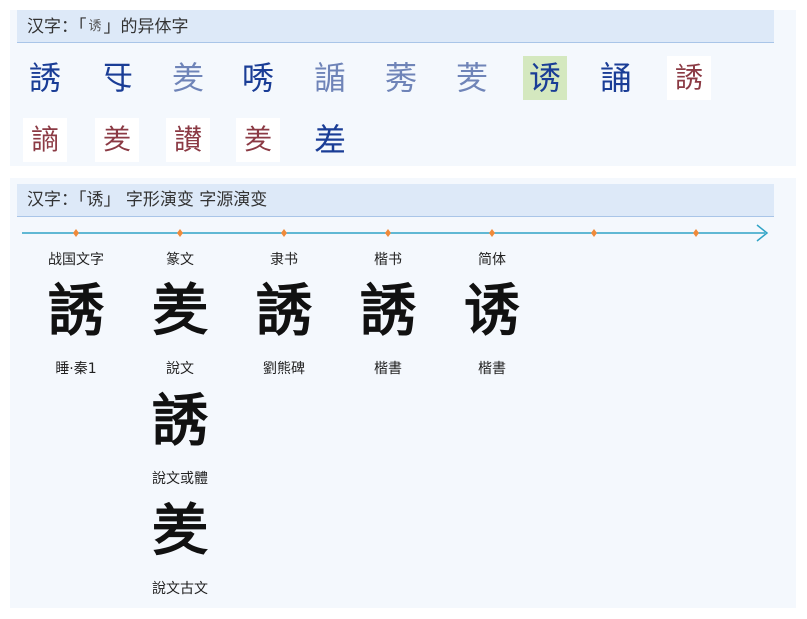 The height and width of the screenshot is (619, 807). I want to click on evolution-glyph: 诱, so click(492, 311).